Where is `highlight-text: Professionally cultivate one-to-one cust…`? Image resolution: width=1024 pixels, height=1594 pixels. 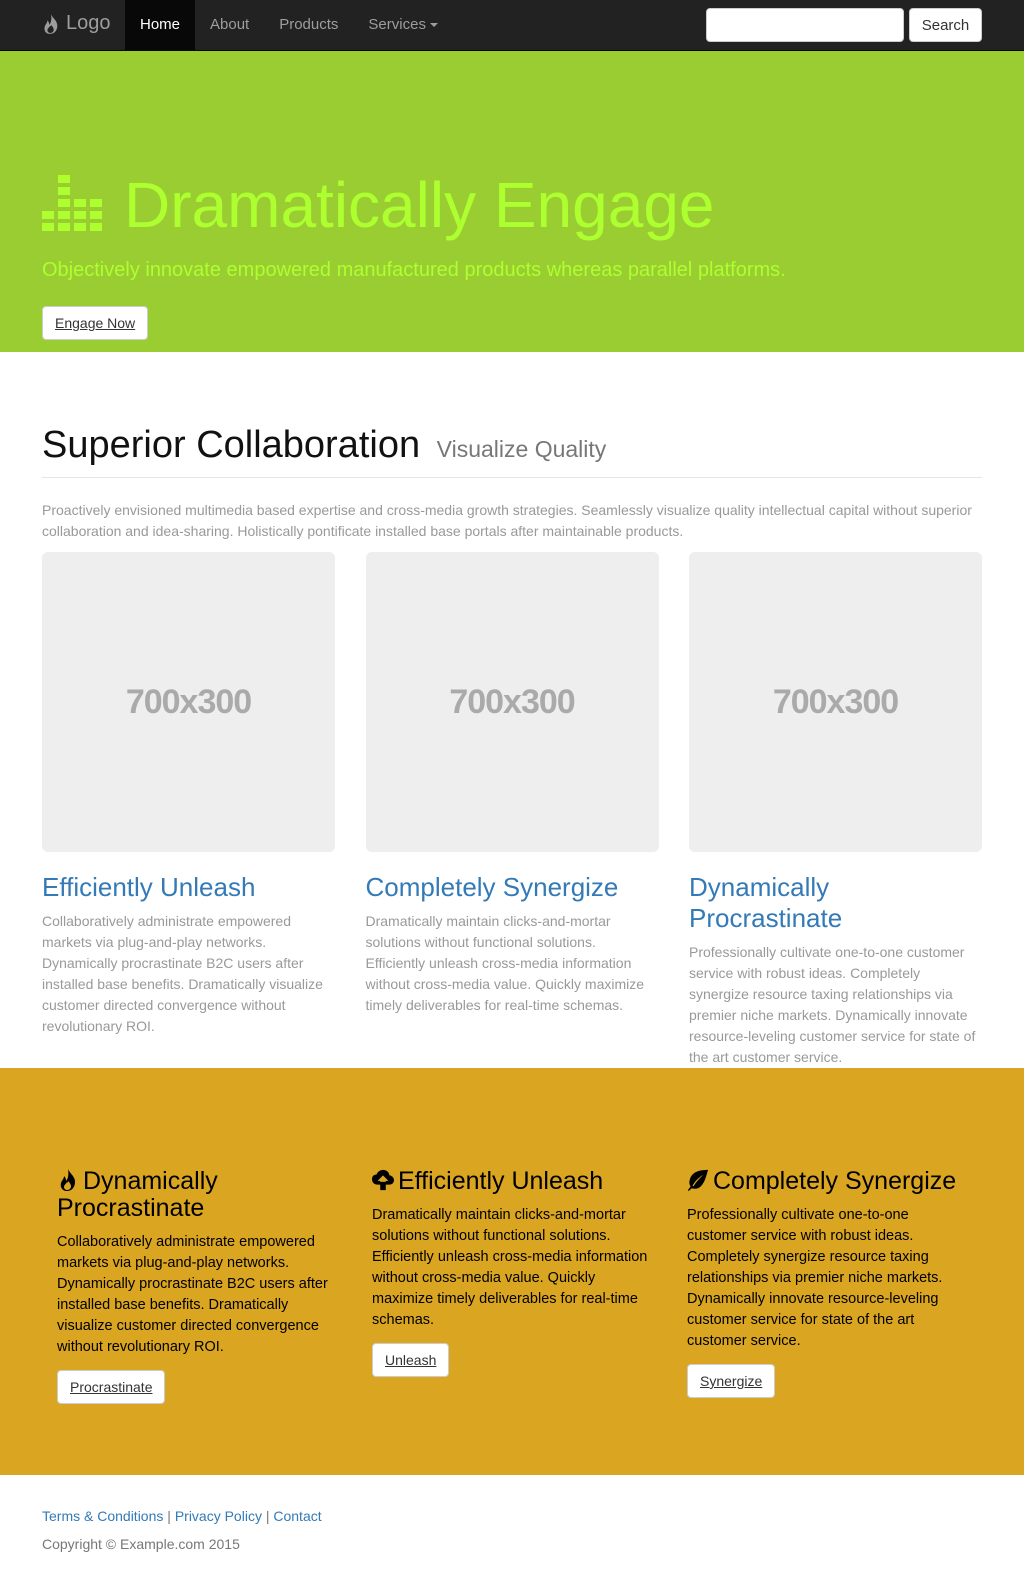 highlight-text: Professionally cultivate one-to-one cust… is located at coordinates (815, 1278).